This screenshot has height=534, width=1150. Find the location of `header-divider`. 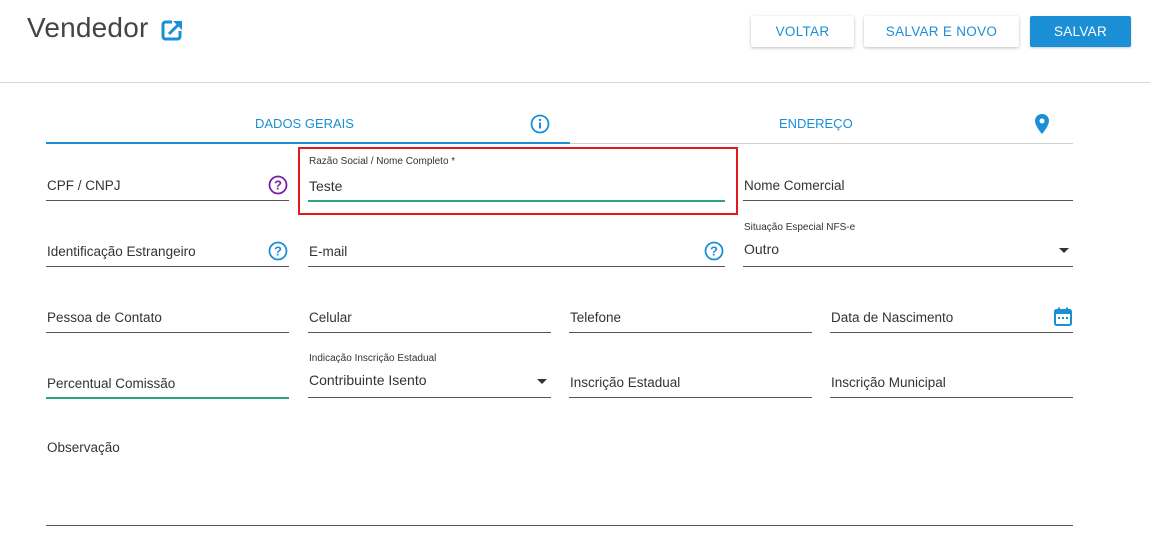

header-divider is located at coordinates (575, 82).